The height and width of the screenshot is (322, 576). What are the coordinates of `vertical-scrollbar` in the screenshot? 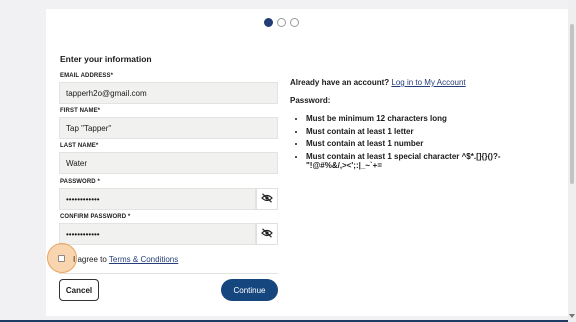 It's located at (572, 161).